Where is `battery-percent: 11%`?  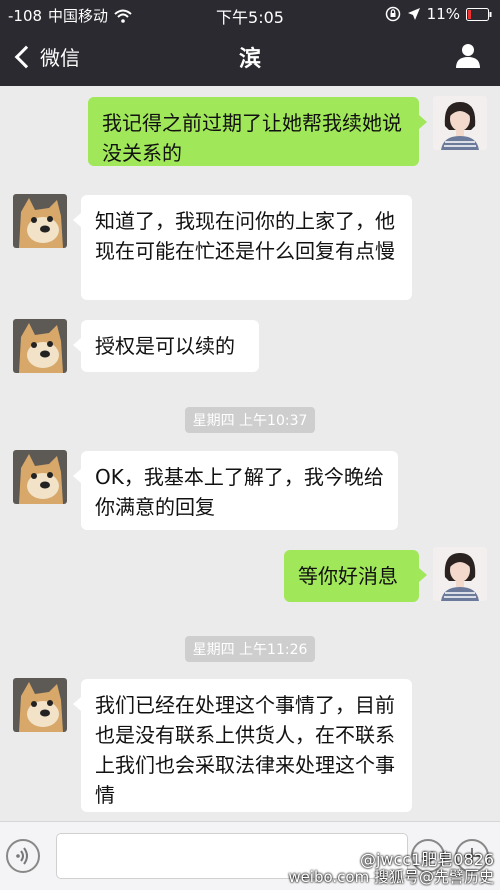
battery-percent: 11% is located at coordinates (443, 14).